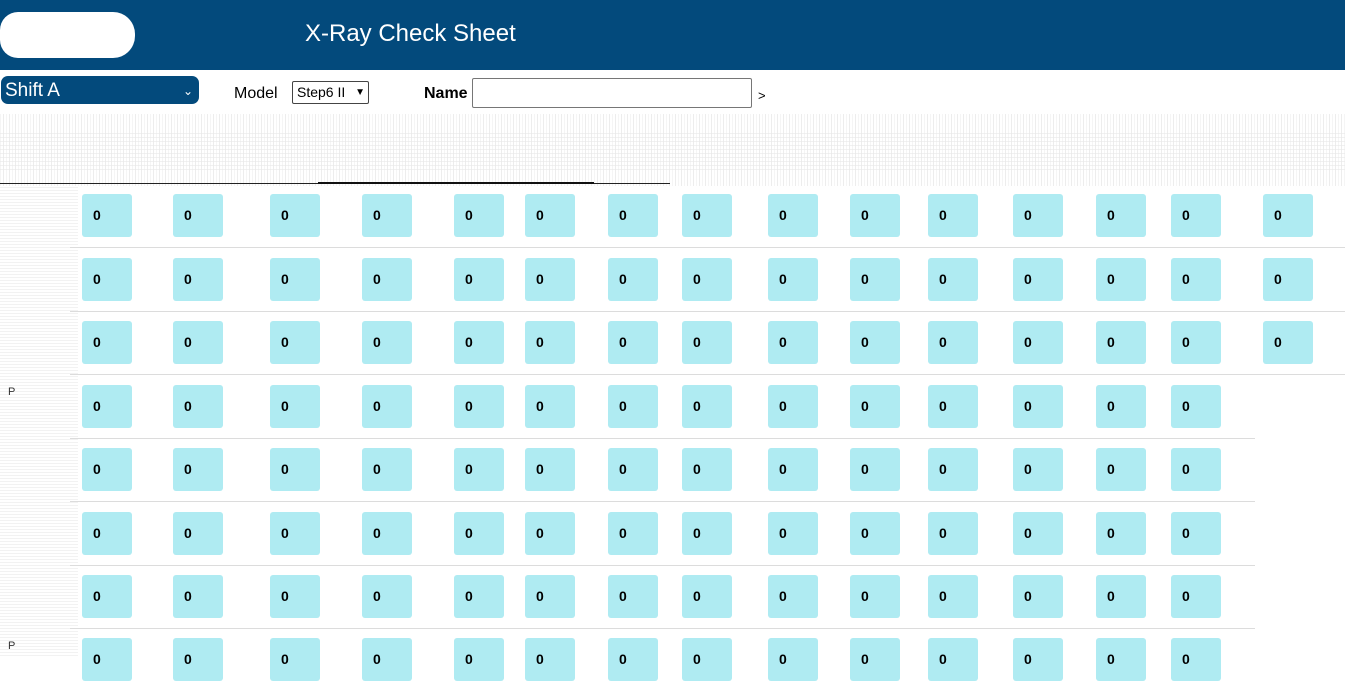 The width and height of the screenshot is (1345, 681). Describe the element at coordinates (100, 90) in the screenshot. I see `shift-select: Shift A ⌄` at that location.